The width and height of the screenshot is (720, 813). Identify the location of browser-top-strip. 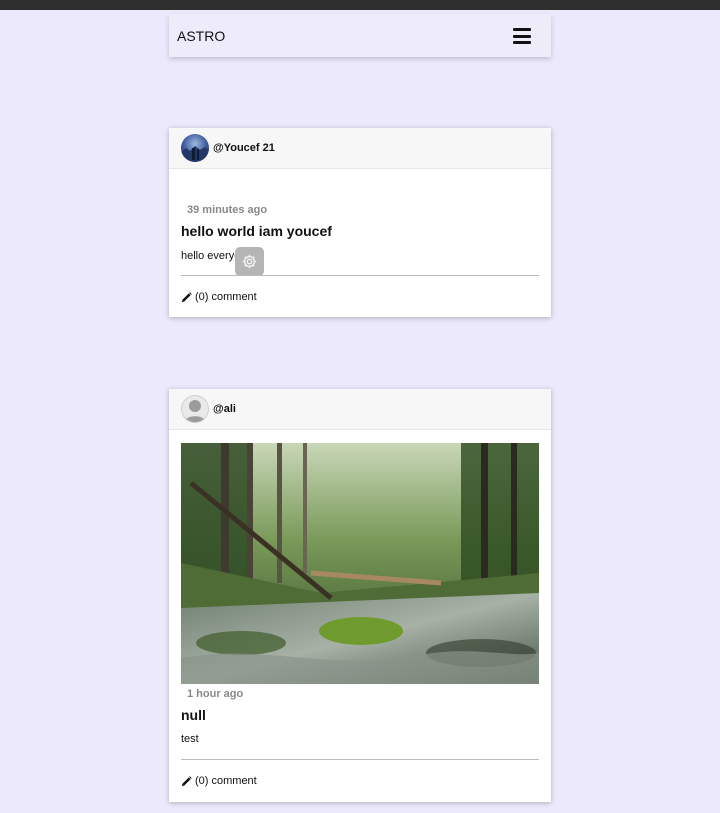
(360, 5).